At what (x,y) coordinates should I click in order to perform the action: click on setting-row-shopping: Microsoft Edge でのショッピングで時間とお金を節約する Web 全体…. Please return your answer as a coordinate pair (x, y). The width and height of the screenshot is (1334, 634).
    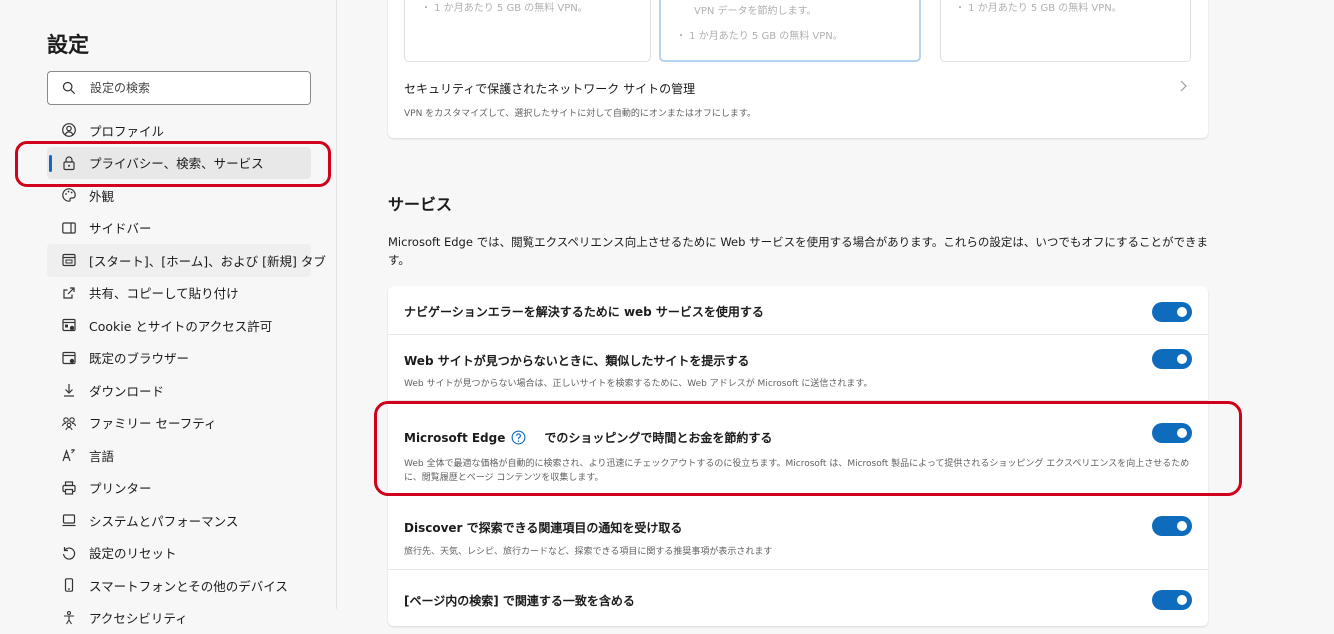
    Looking at the image, I should click on (798, 447).